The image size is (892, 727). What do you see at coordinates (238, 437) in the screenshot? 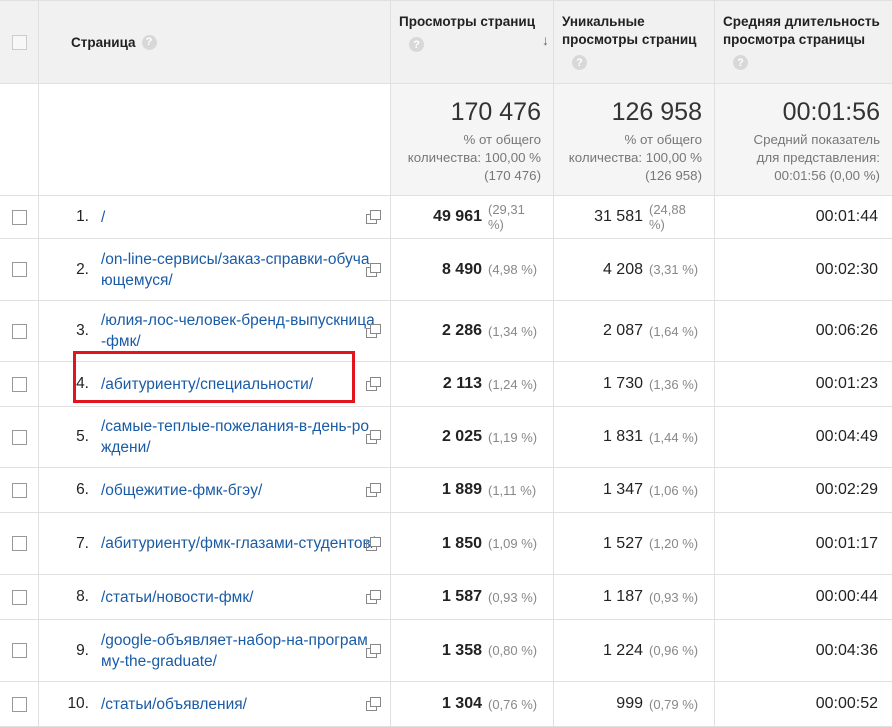
I see `page-link: /самые-теплые-пожелания-в-день-рождени/` at bounding box center [238, 437].